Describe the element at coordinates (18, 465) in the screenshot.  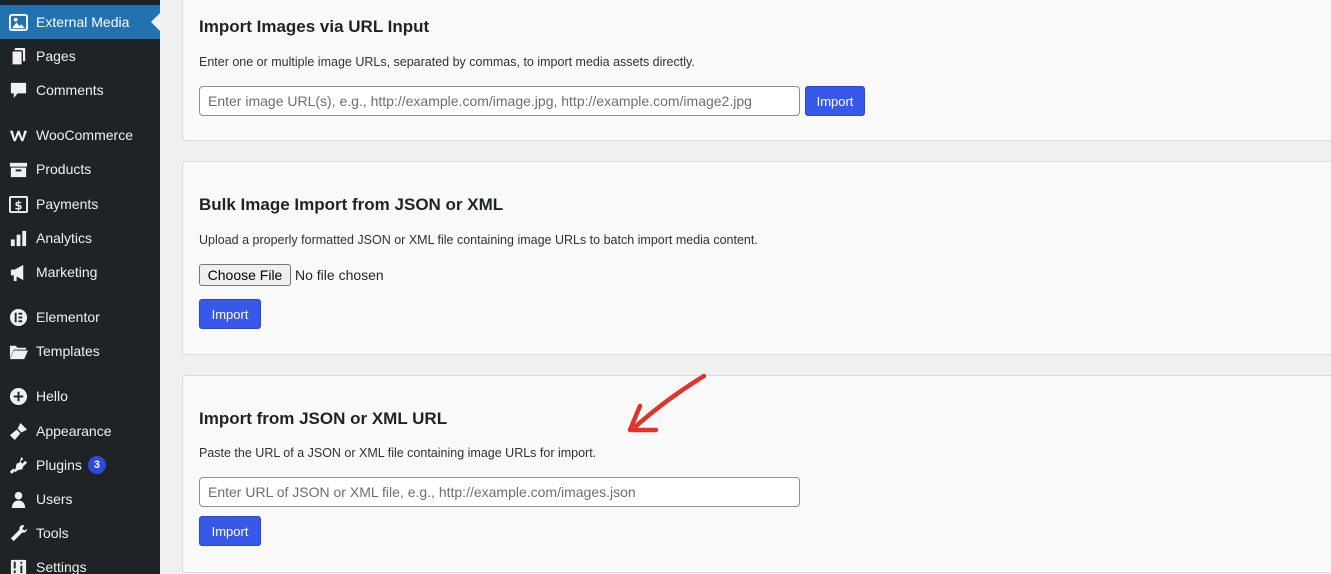
I see `plugins-icon` at that location.